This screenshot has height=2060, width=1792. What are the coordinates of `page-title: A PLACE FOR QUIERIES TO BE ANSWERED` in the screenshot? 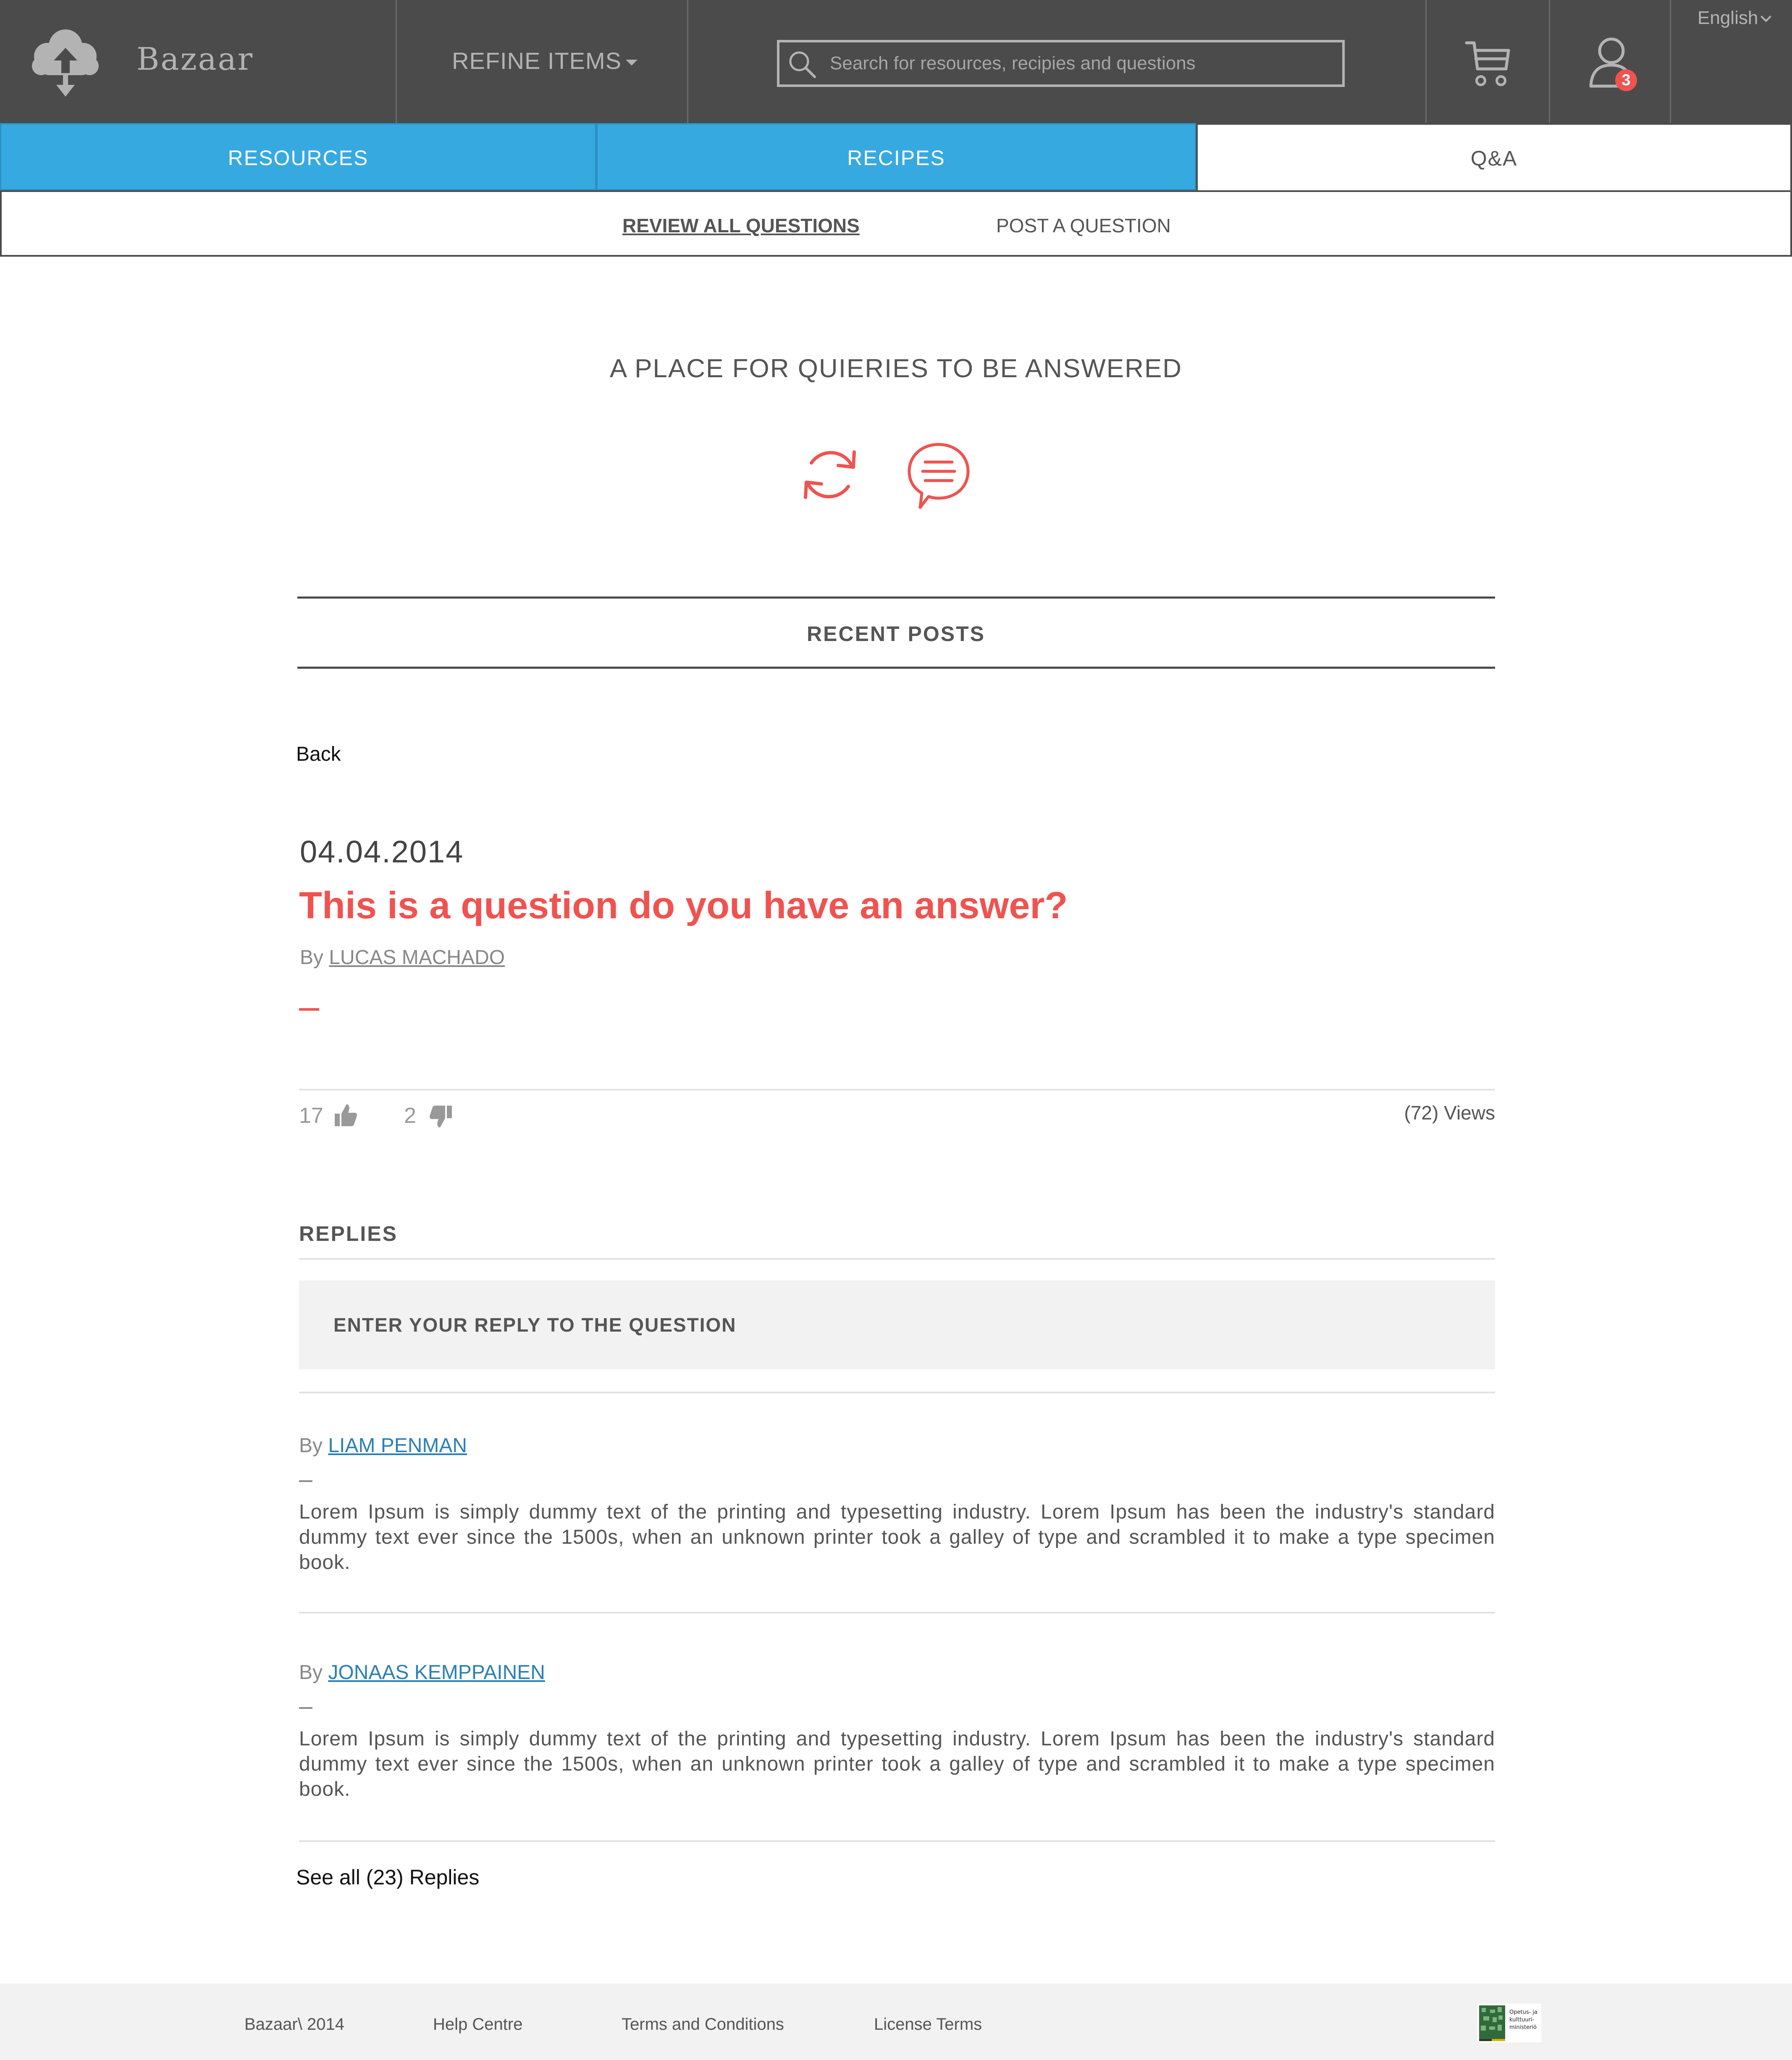 It's located at (896, 368).